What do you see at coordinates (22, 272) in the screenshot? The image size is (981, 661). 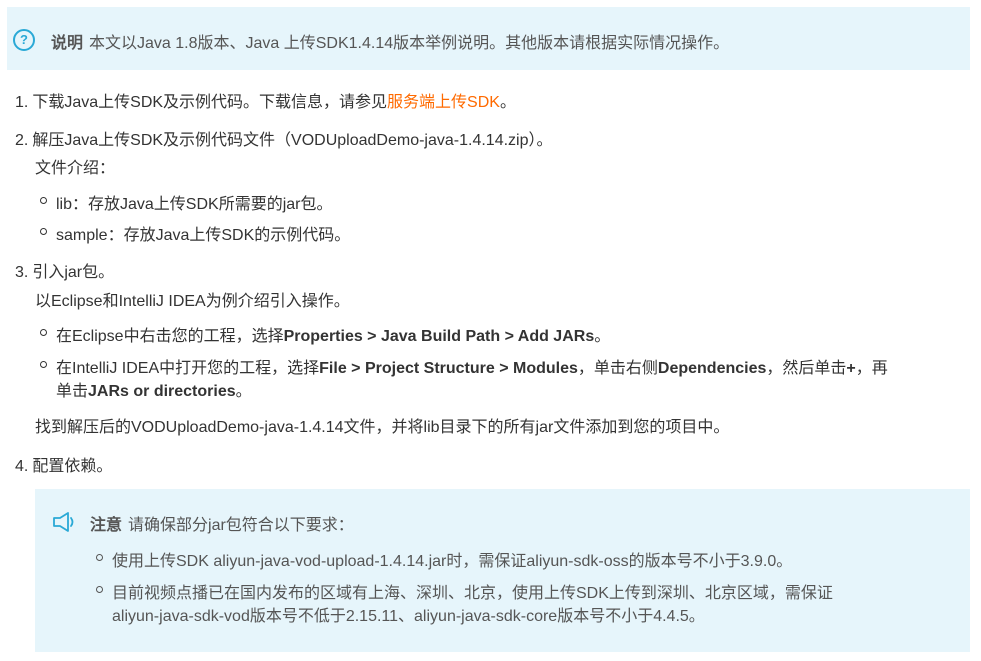 I see `step-number: 3.` at bounding box center [22, 272].